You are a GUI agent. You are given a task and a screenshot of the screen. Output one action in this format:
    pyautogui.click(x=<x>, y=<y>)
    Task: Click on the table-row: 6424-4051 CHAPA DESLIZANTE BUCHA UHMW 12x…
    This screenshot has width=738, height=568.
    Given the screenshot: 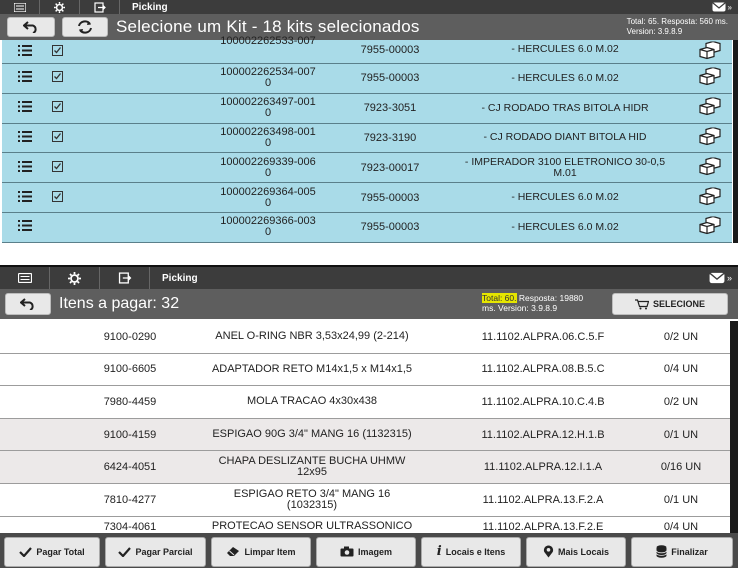 What is the action you would take?
    pyautogui.click(x=365, y=467)
    